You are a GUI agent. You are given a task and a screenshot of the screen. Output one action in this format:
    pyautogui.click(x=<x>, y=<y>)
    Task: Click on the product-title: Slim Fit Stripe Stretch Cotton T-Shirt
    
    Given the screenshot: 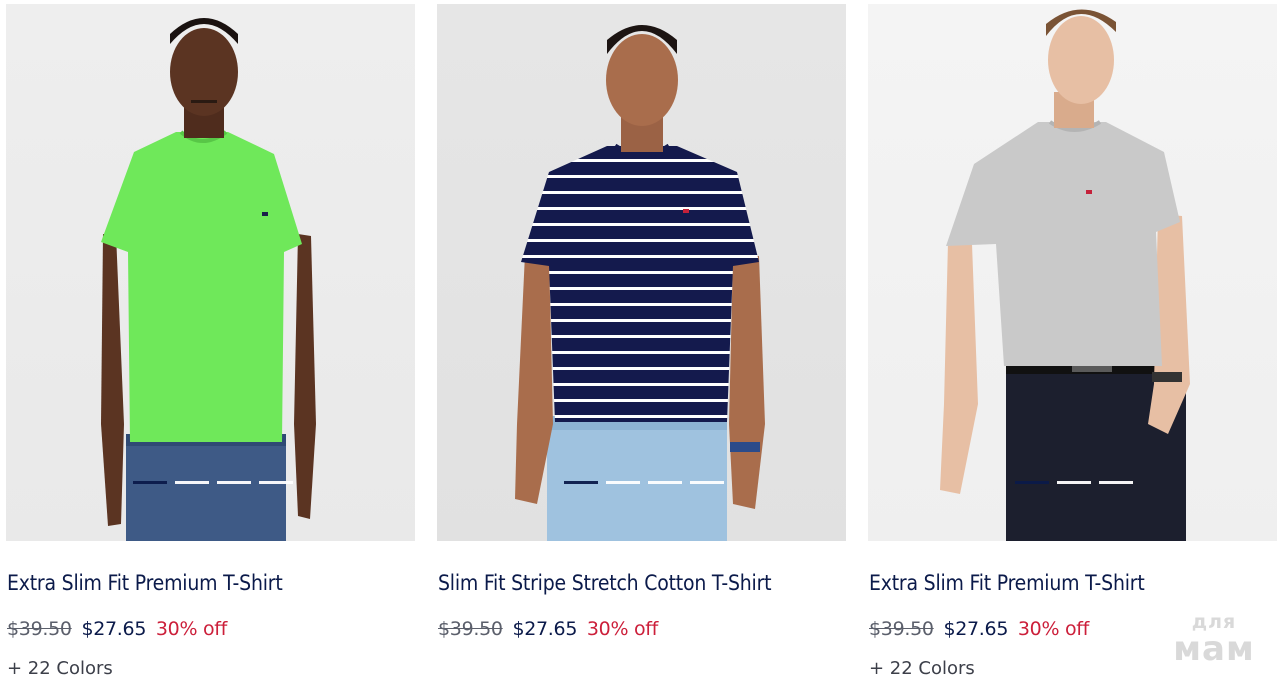 What is the action you would take?
    pyautogui.click(x=605, y=583)
    